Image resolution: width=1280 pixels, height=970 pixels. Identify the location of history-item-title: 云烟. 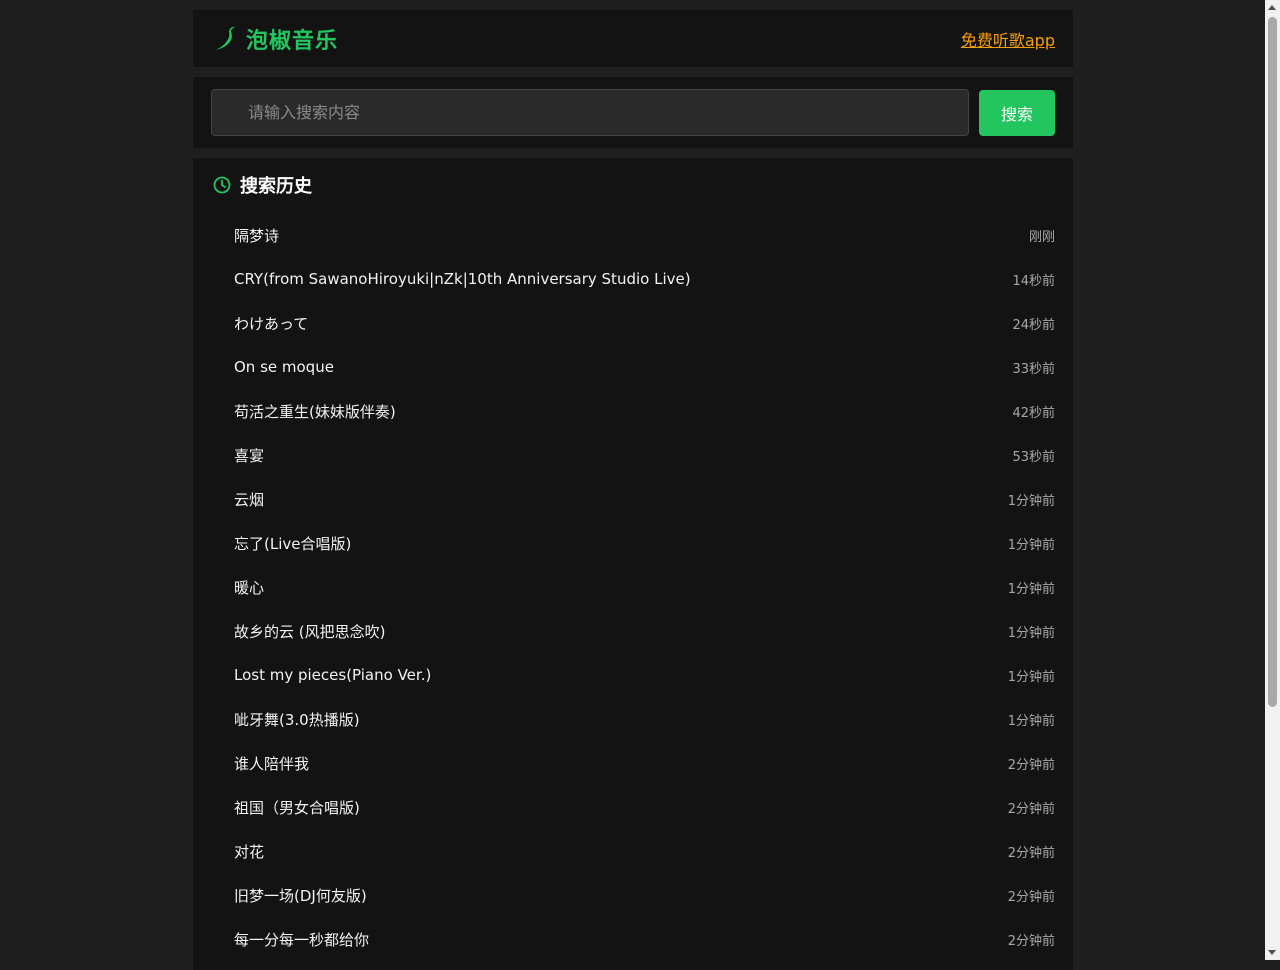
(249, 499).